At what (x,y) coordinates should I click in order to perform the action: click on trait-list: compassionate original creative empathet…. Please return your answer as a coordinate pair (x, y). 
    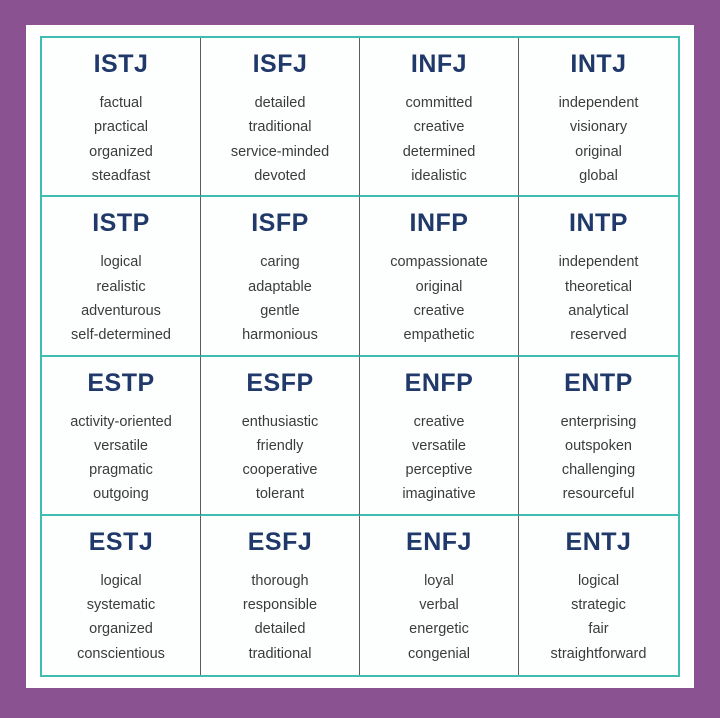
    Looking at the image, I should click on (439, 298).